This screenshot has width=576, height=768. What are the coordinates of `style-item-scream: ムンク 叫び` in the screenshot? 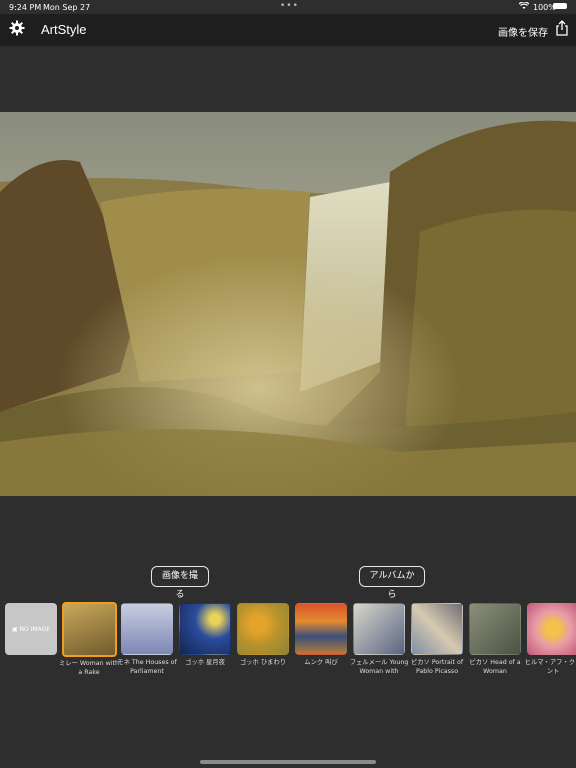 It's located at (321, 639).